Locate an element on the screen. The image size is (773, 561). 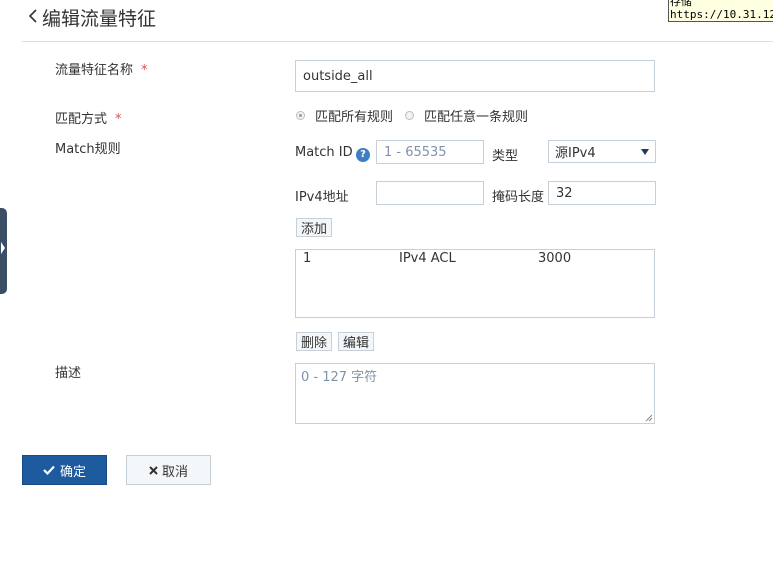
check-icon is located at coordinates (49, 470).